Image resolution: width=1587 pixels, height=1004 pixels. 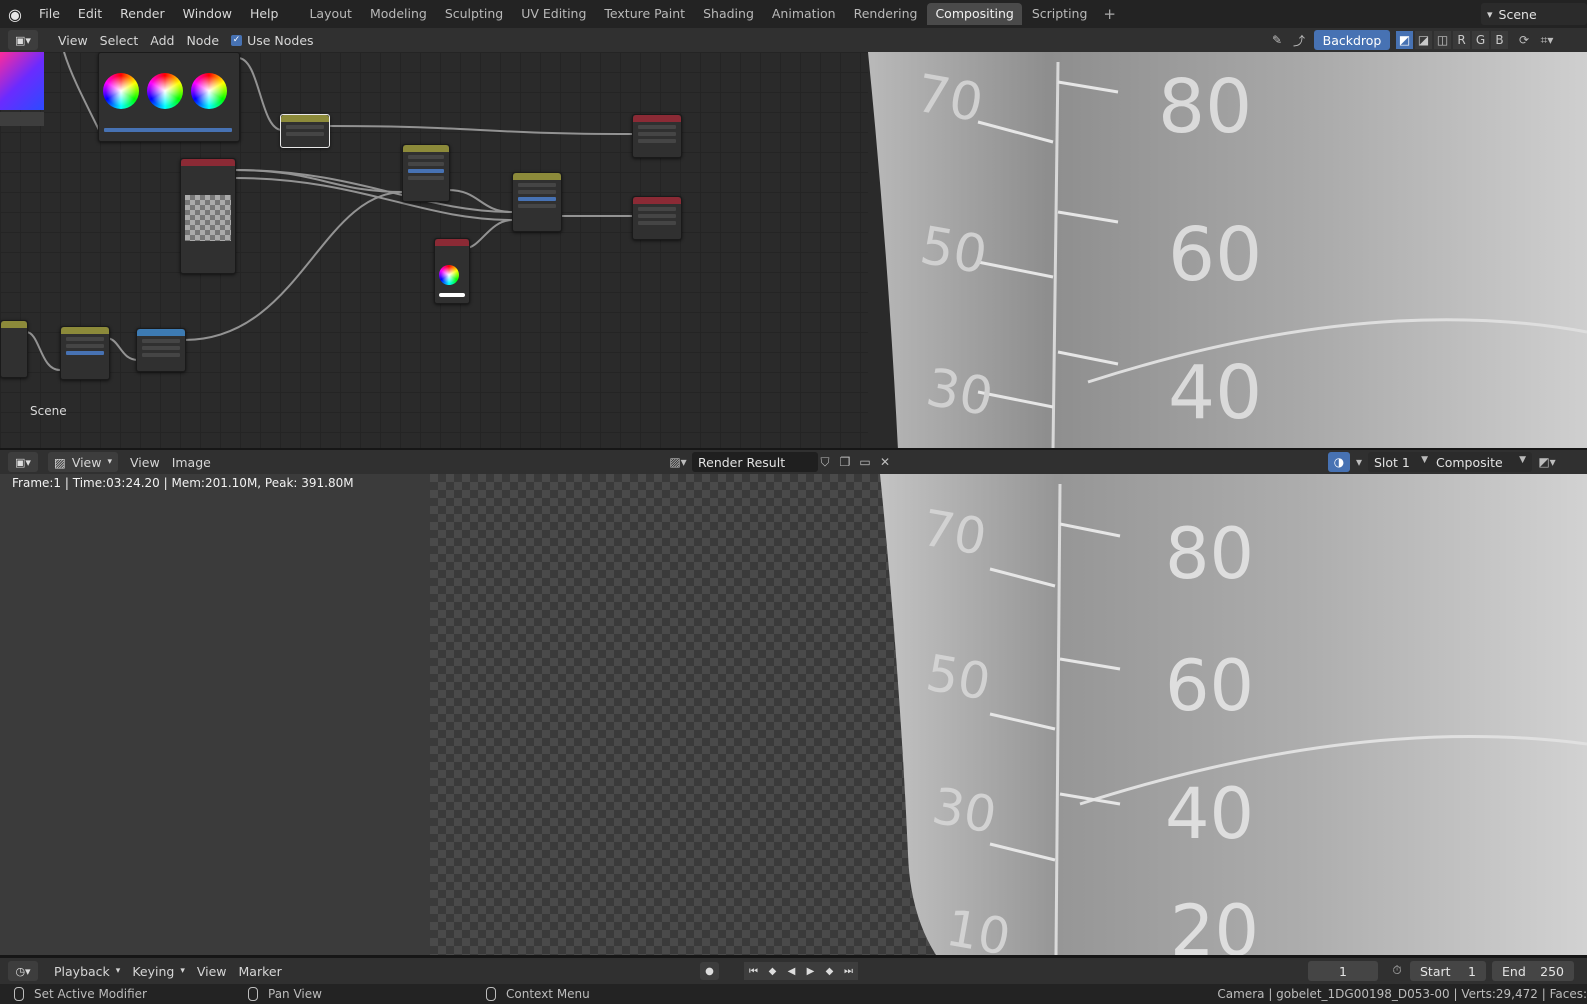 What do you see at coordinates (145, 462) in the screenshot?
I see `image-menu-view: View` at bounding box center [145, 462].